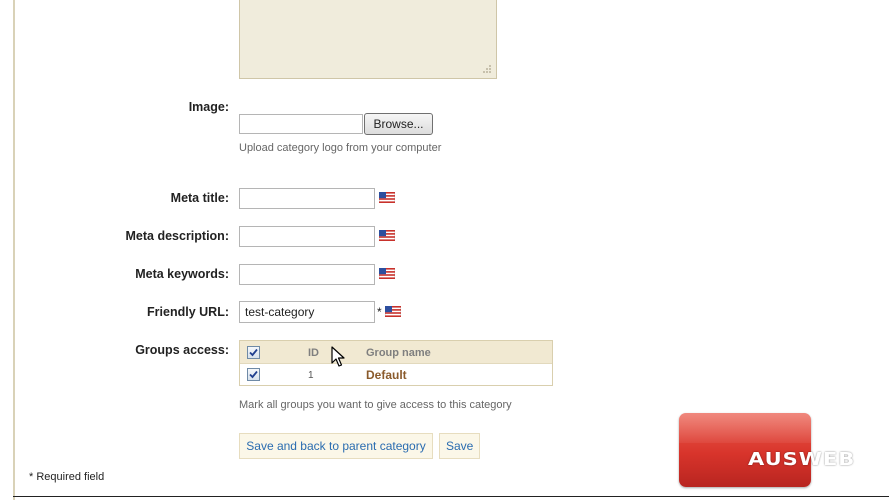 This screenshot has width=889, height=500. I want to click on image-label: Image:, so click(208, 107).